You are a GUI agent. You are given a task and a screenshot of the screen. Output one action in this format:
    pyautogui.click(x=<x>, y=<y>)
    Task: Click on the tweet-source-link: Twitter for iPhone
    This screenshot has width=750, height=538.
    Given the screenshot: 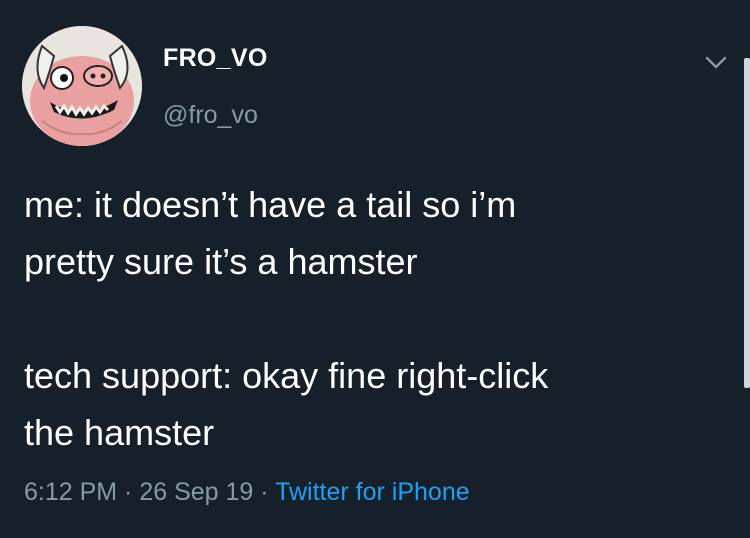 What is the action you would take?
    pyautogui.click(x=372, y=492)
    